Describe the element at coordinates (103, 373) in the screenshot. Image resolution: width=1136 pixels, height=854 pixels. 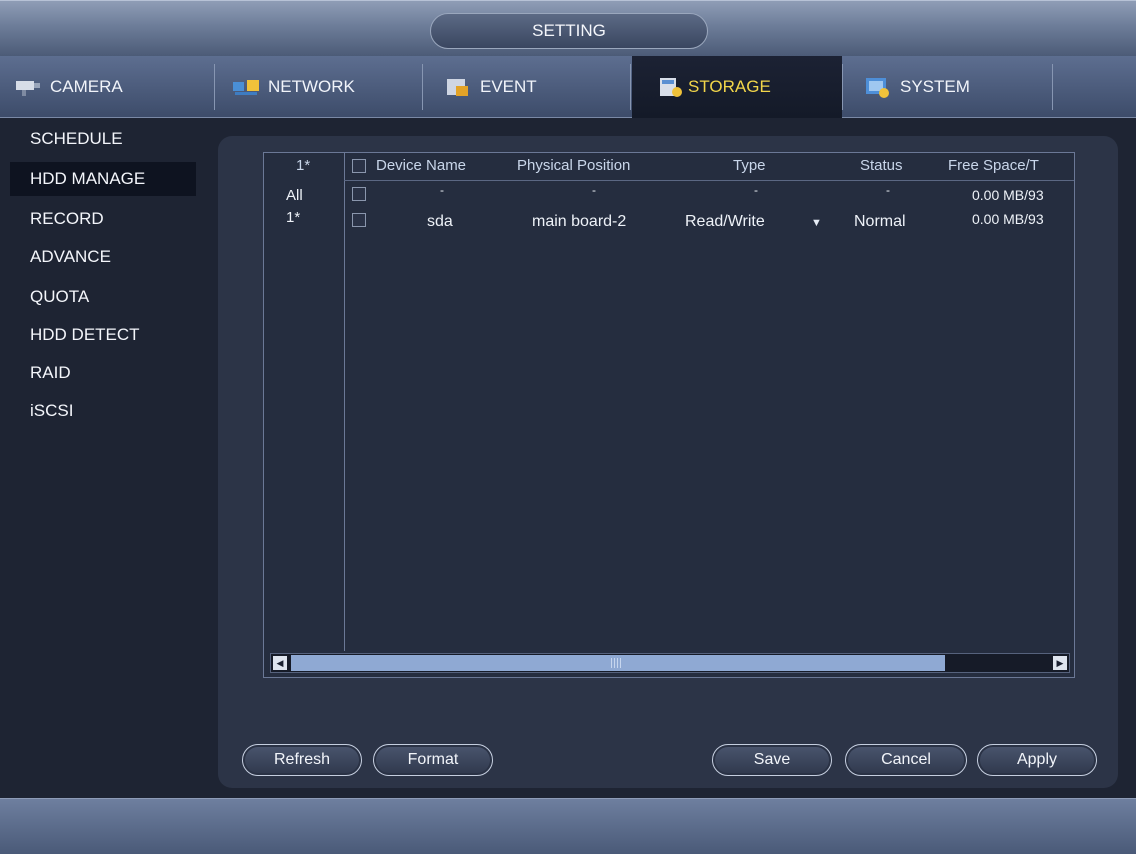
I see `sidebar-item-raid: RAID` at that location.